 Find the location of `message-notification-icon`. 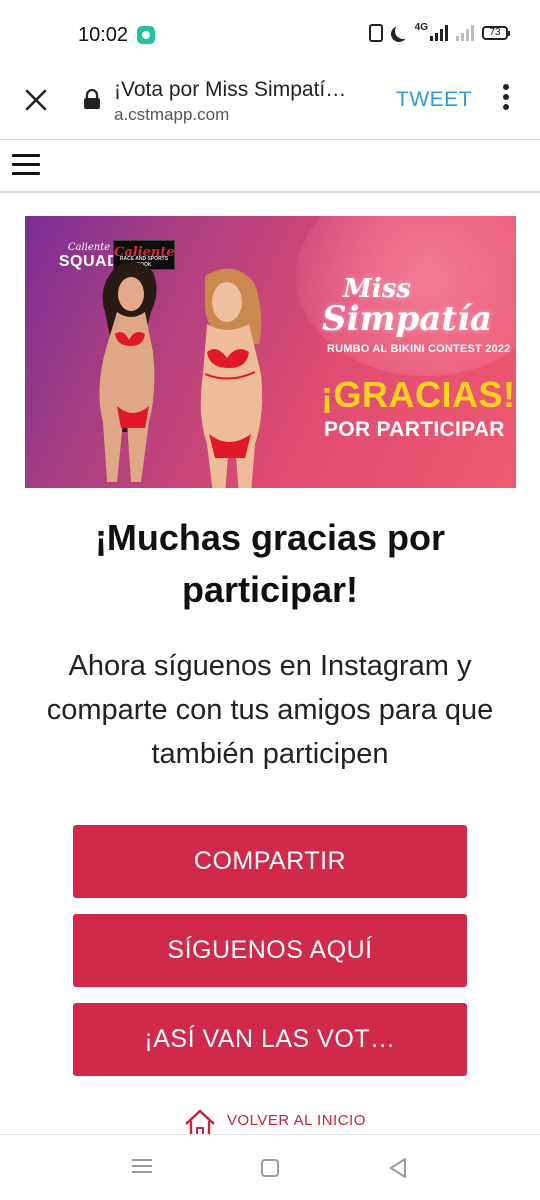

message-notification-icon is located at coordinates (146, 35).